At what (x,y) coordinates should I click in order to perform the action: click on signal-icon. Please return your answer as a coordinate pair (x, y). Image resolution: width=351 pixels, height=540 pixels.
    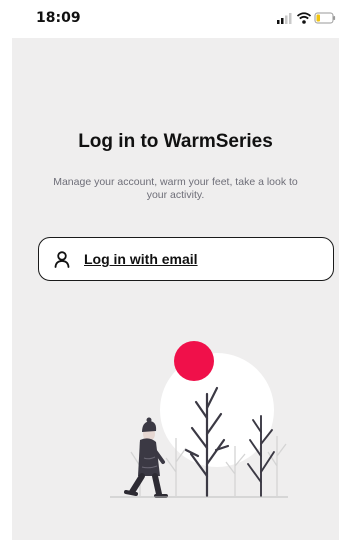
    Looking at the image, I should click on (284, 18).